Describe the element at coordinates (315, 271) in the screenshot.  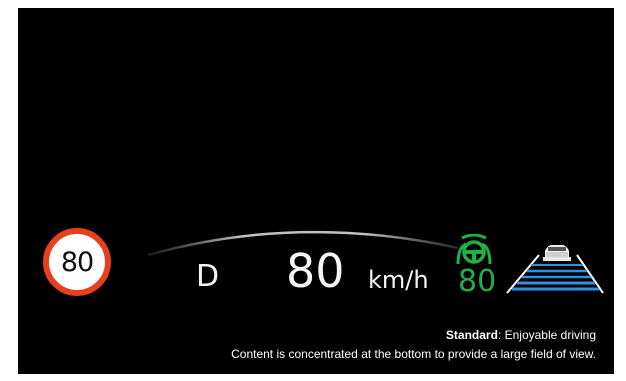
I see `current-speed: 80` at that location.